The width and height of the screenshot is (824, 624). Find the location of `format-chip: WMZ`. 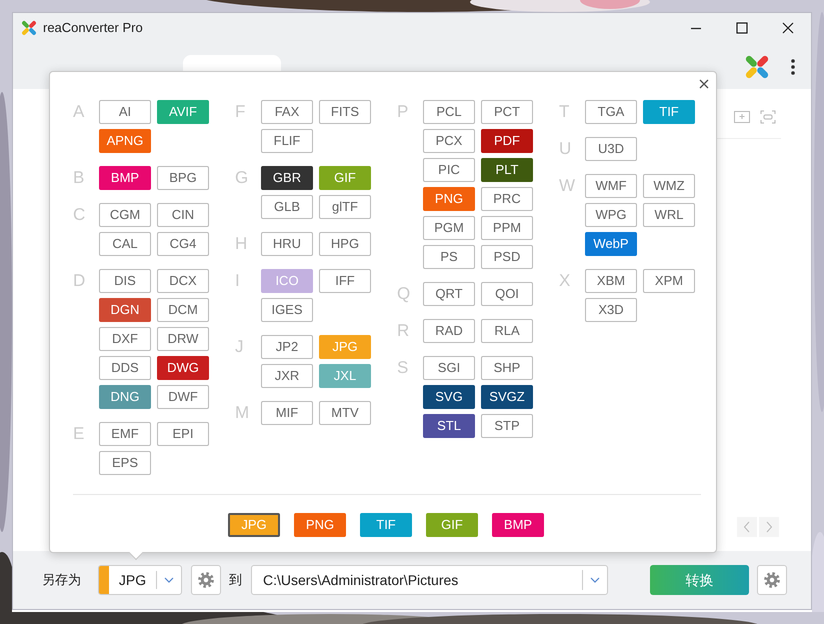

format-chip: WMZ is located at coordinates (669, 186).